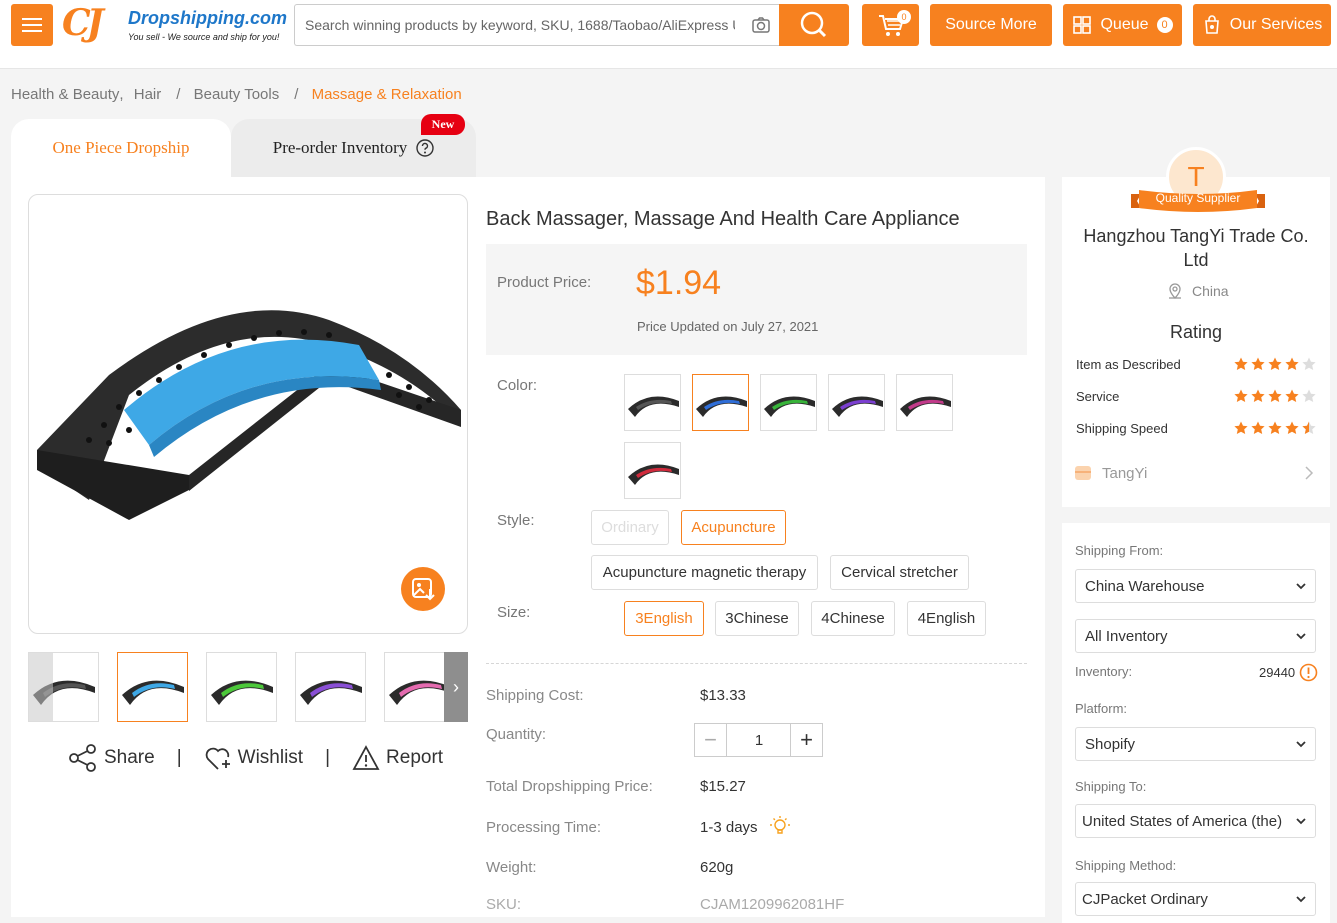  I want to click on quantity-stepper: − +, so click(758, 740).